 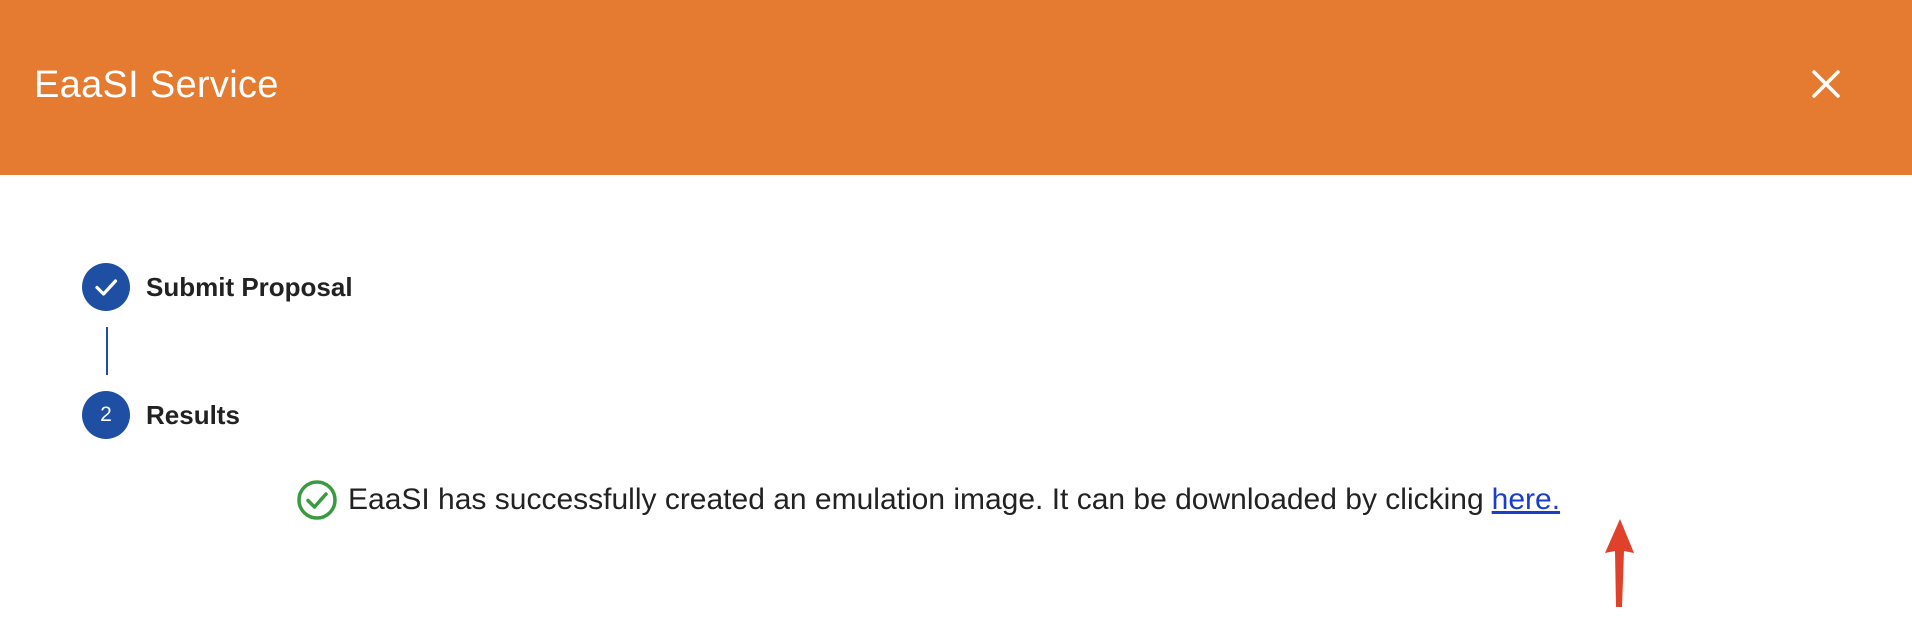 I want to click on close-icon, so click(x=1826, y=84).